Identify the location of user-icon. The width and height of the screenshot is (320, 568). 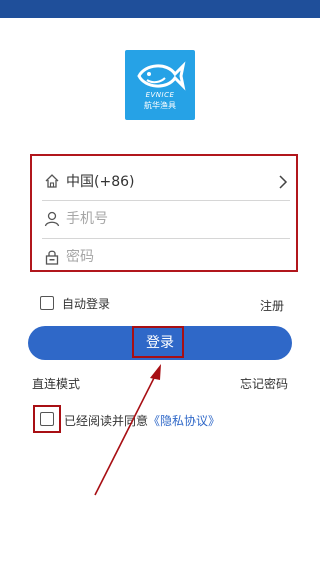
(52, 219).